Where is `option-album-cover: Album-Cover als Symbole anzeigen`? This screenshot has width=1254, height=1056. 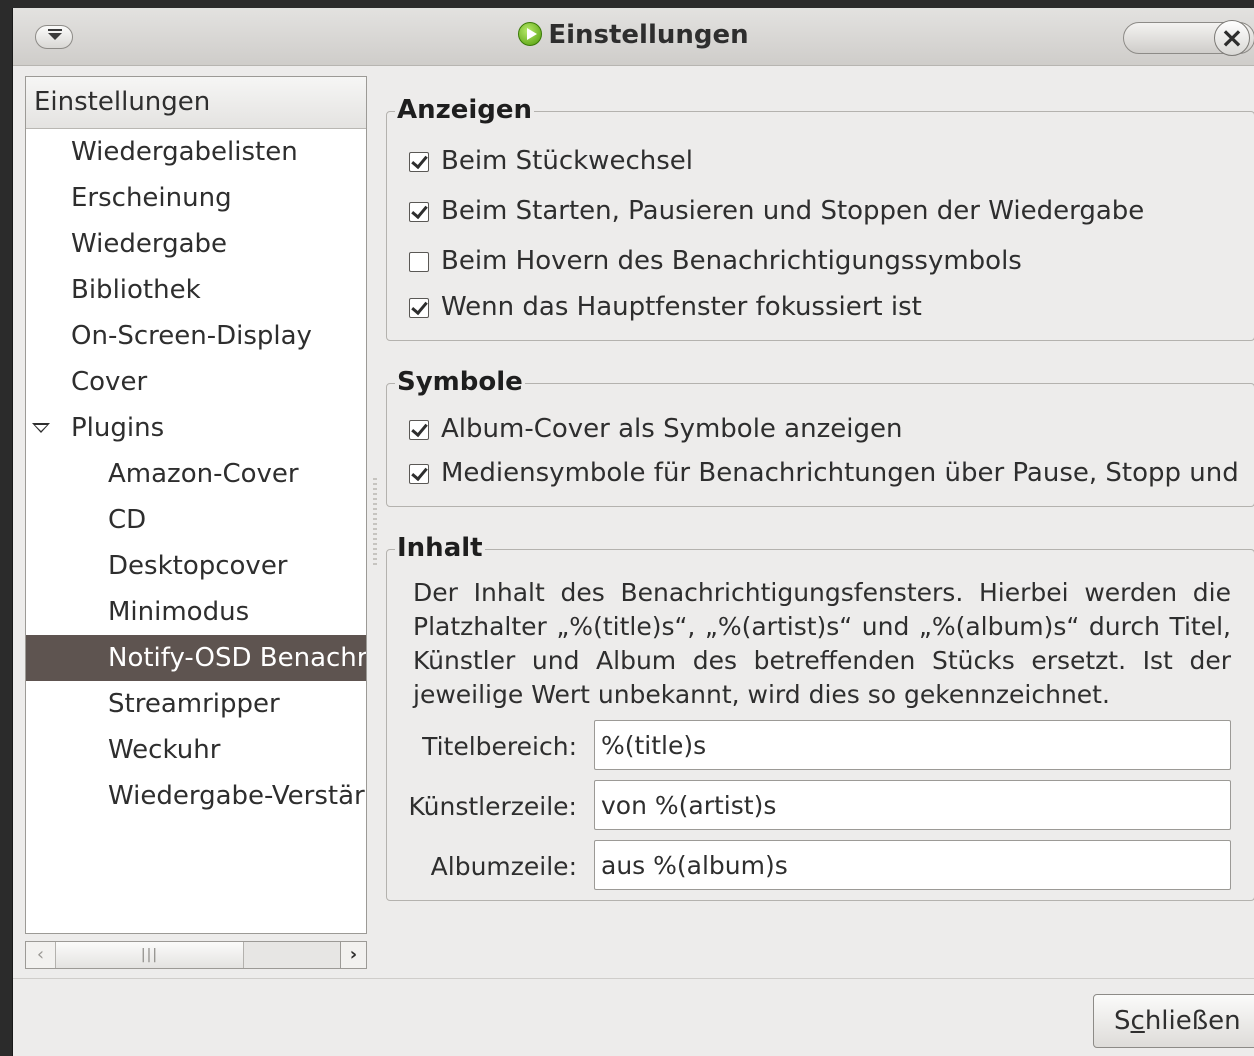
option-album-cover: Album-Cover als Symbole anzeigen is located at coordinates (655, 429).